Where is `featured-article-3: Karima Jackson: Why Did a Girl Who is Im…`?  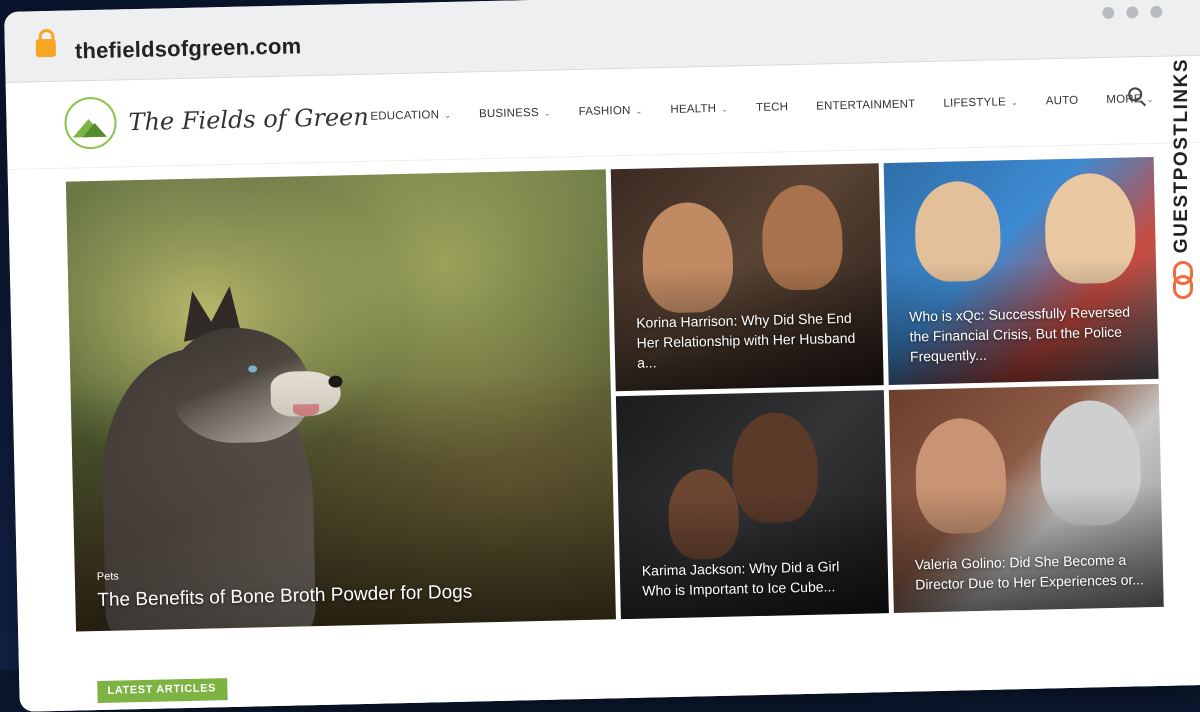
featured-article-3: Karima Jackson: Why Did a Girl Who is Im… is located at coordinates (752, 505).